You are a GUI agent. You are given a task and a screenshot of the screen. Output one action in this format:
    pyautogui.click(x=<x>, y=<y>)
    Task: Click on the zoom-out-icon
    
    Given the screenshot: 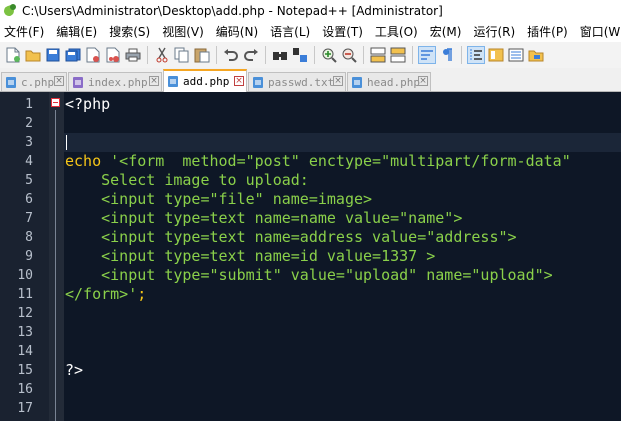 What is the action you would take?
    pyautogui.click(x=349, y=55)
    